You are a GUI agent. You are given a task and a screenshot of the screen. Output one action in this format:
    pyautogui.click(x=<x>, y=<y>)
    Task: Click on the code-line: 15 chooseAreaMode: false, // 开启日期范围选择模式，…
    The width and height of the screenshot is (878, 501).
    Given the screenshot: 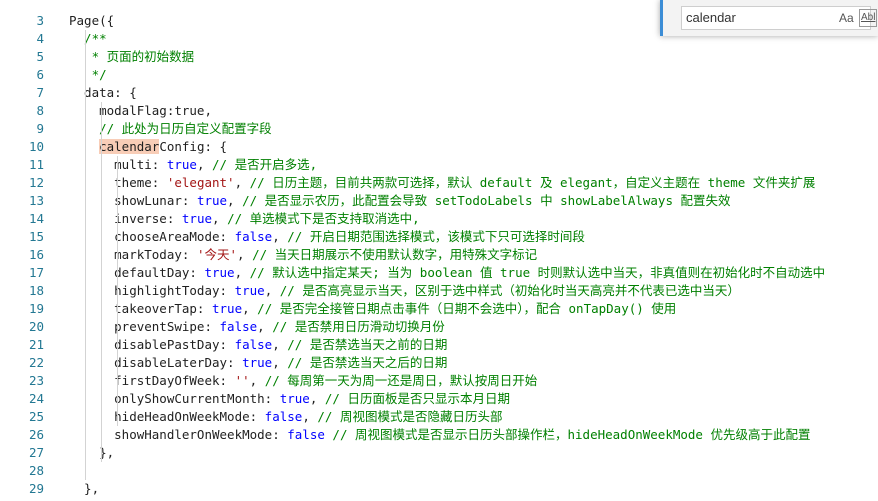 What is the action you would take?
    pyautogui.click(x=439, y=237)
    